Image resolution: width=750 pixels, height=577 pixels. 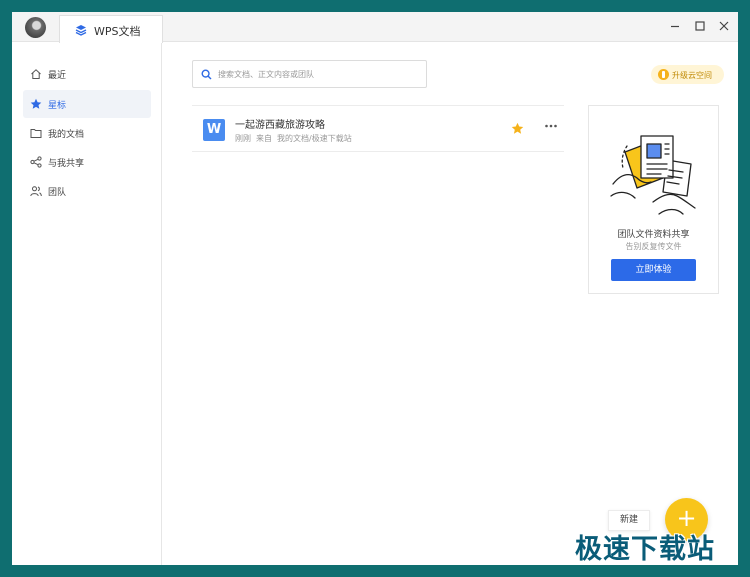 I want to click on document-time: 刚刚, so click(x=243, y=138).